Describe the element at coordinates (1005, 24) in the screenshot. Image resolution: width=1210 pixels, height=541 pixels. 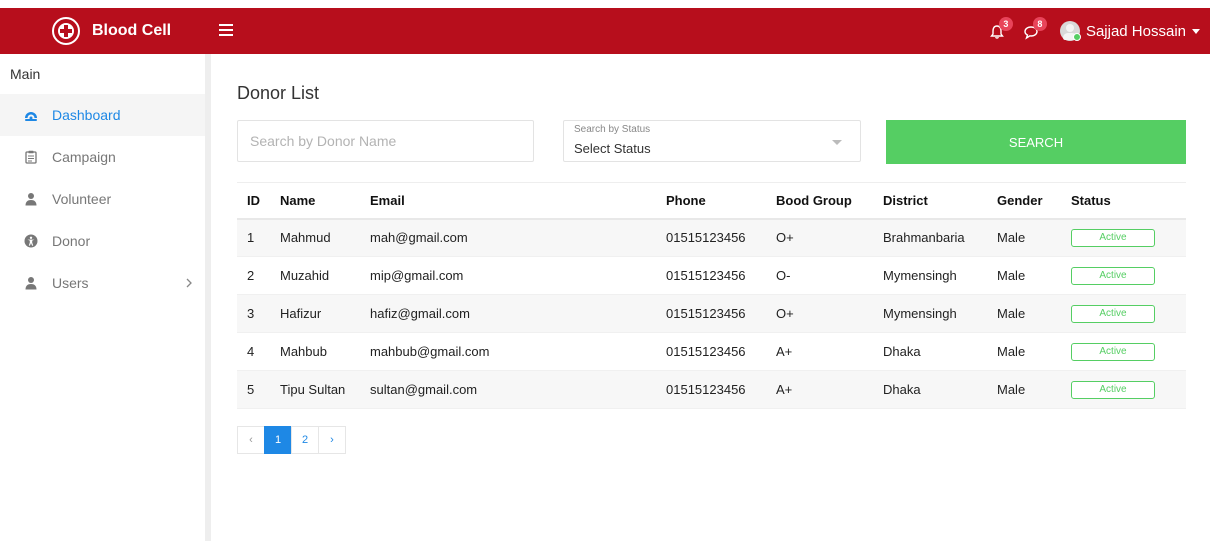
I see `notifications-count-badge: 3` at that location.